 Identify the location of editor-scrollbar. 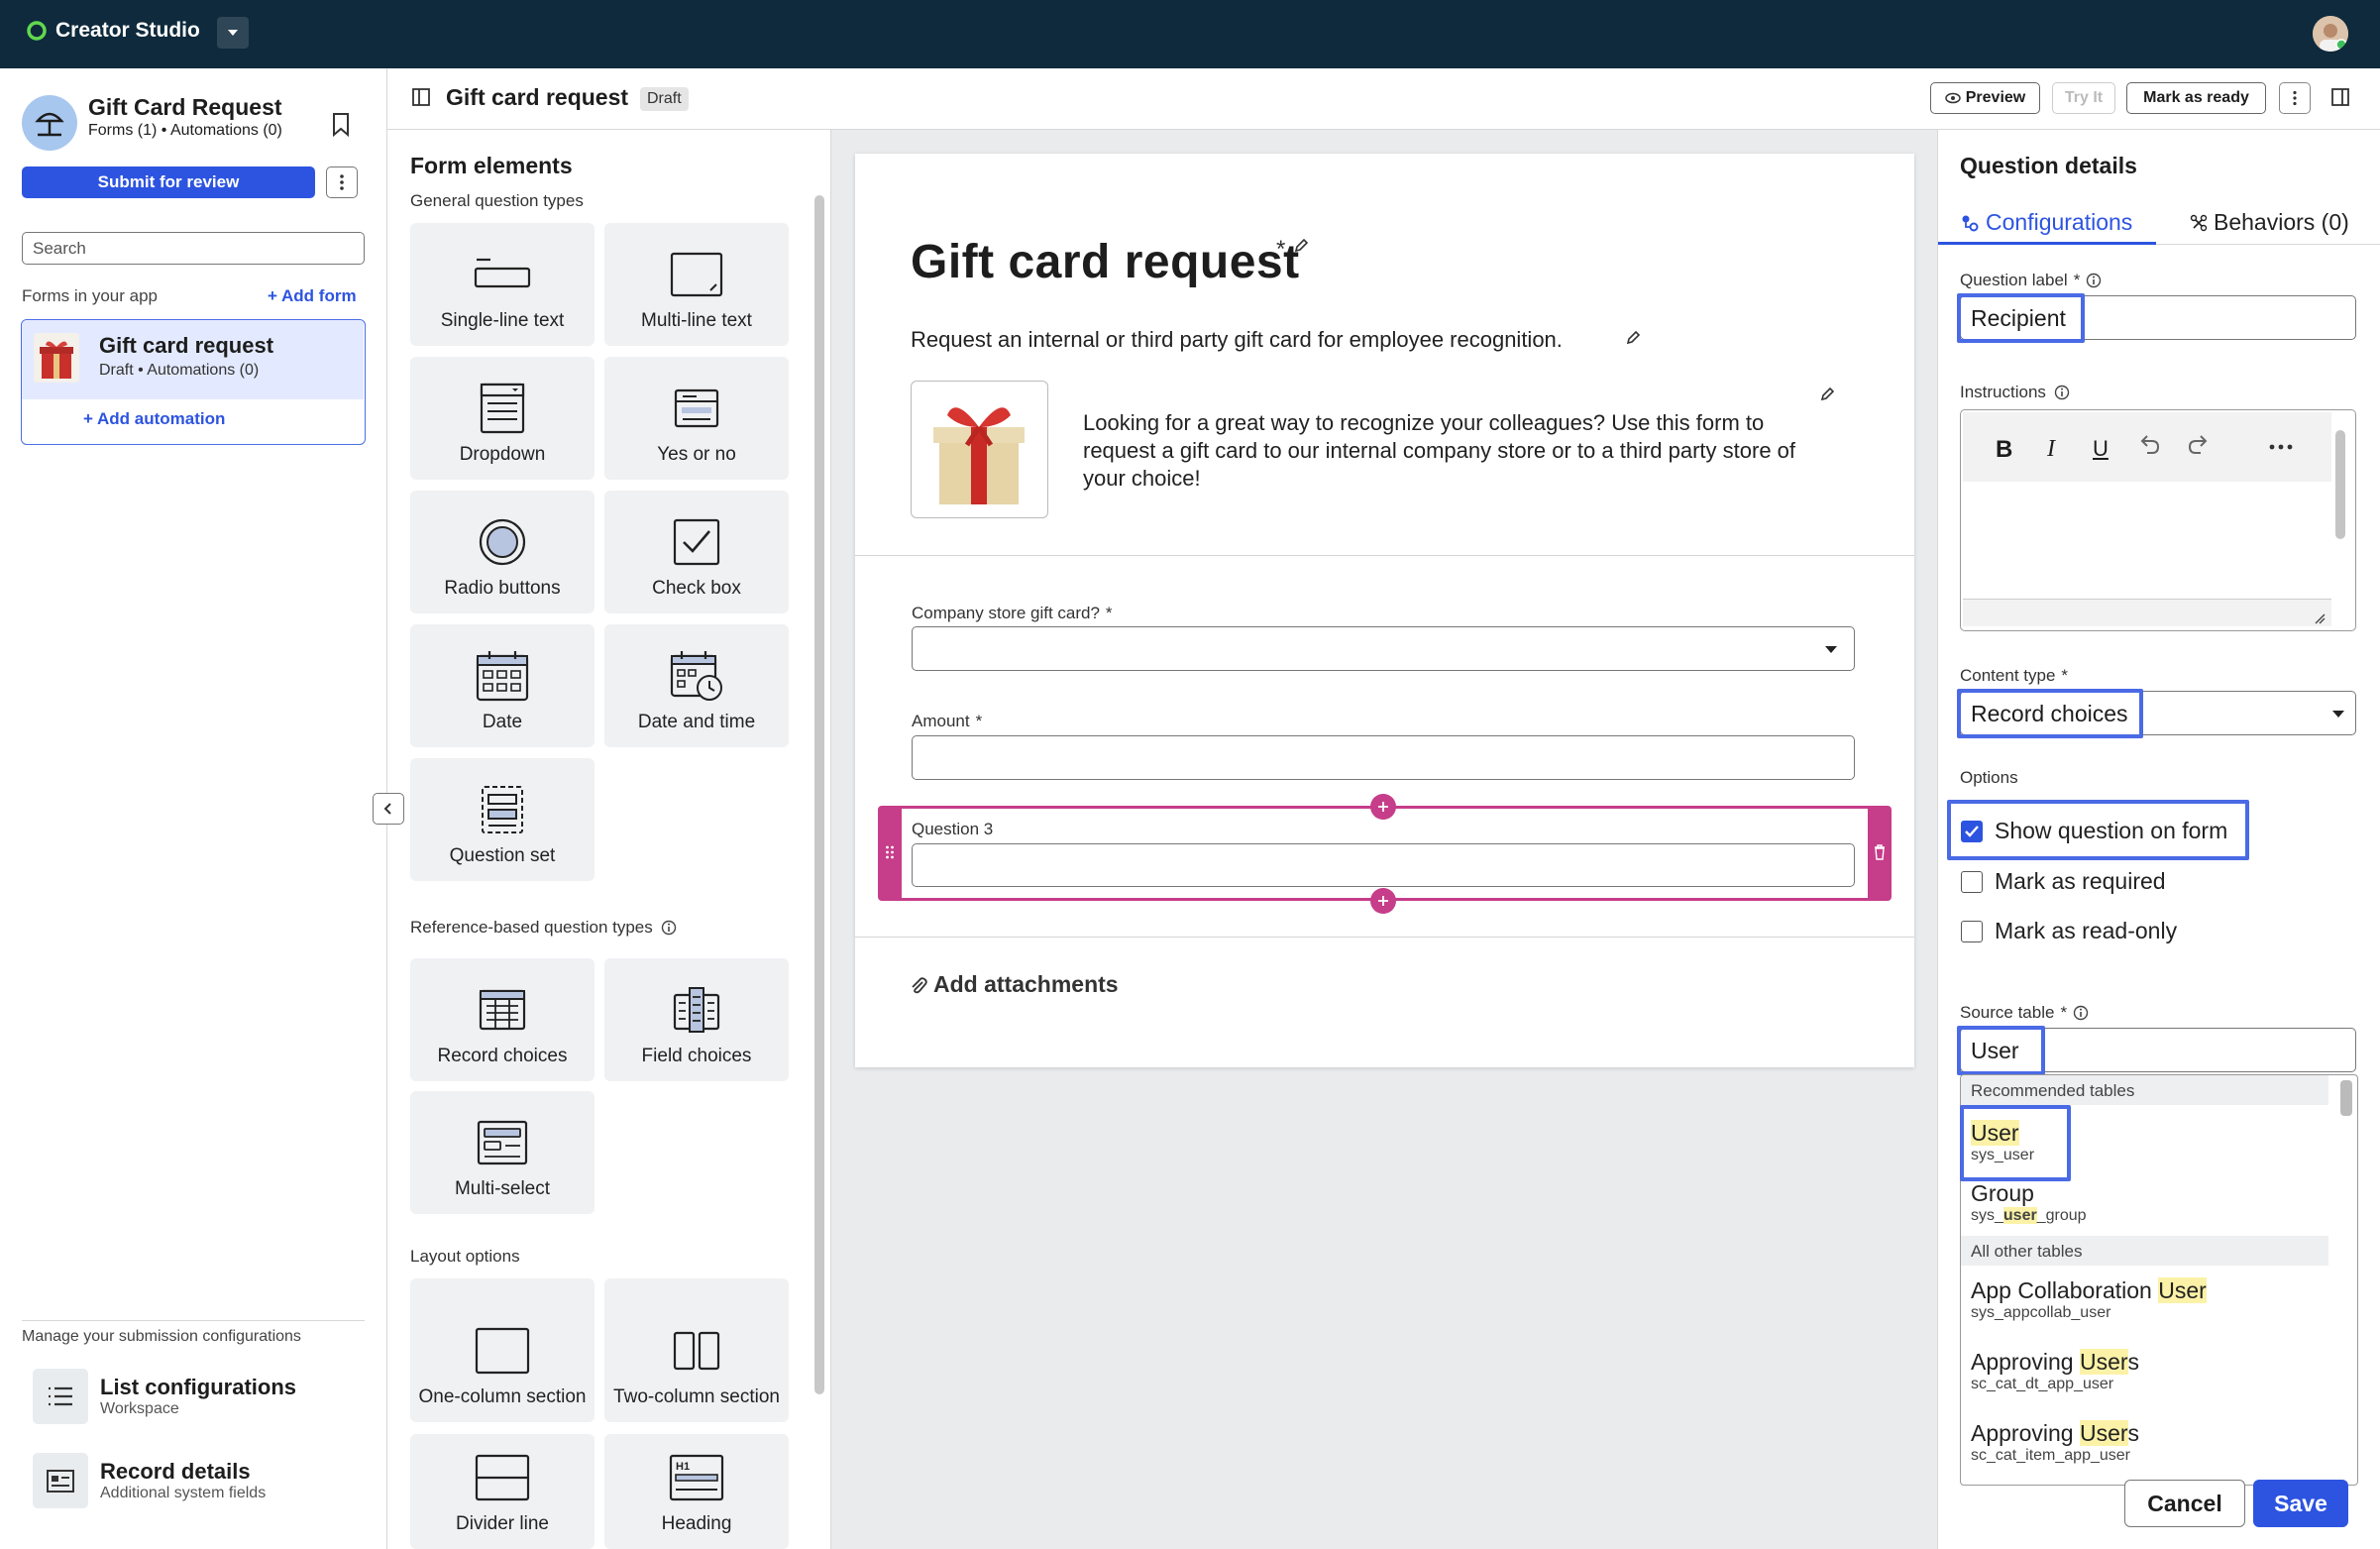
(2340, 484).